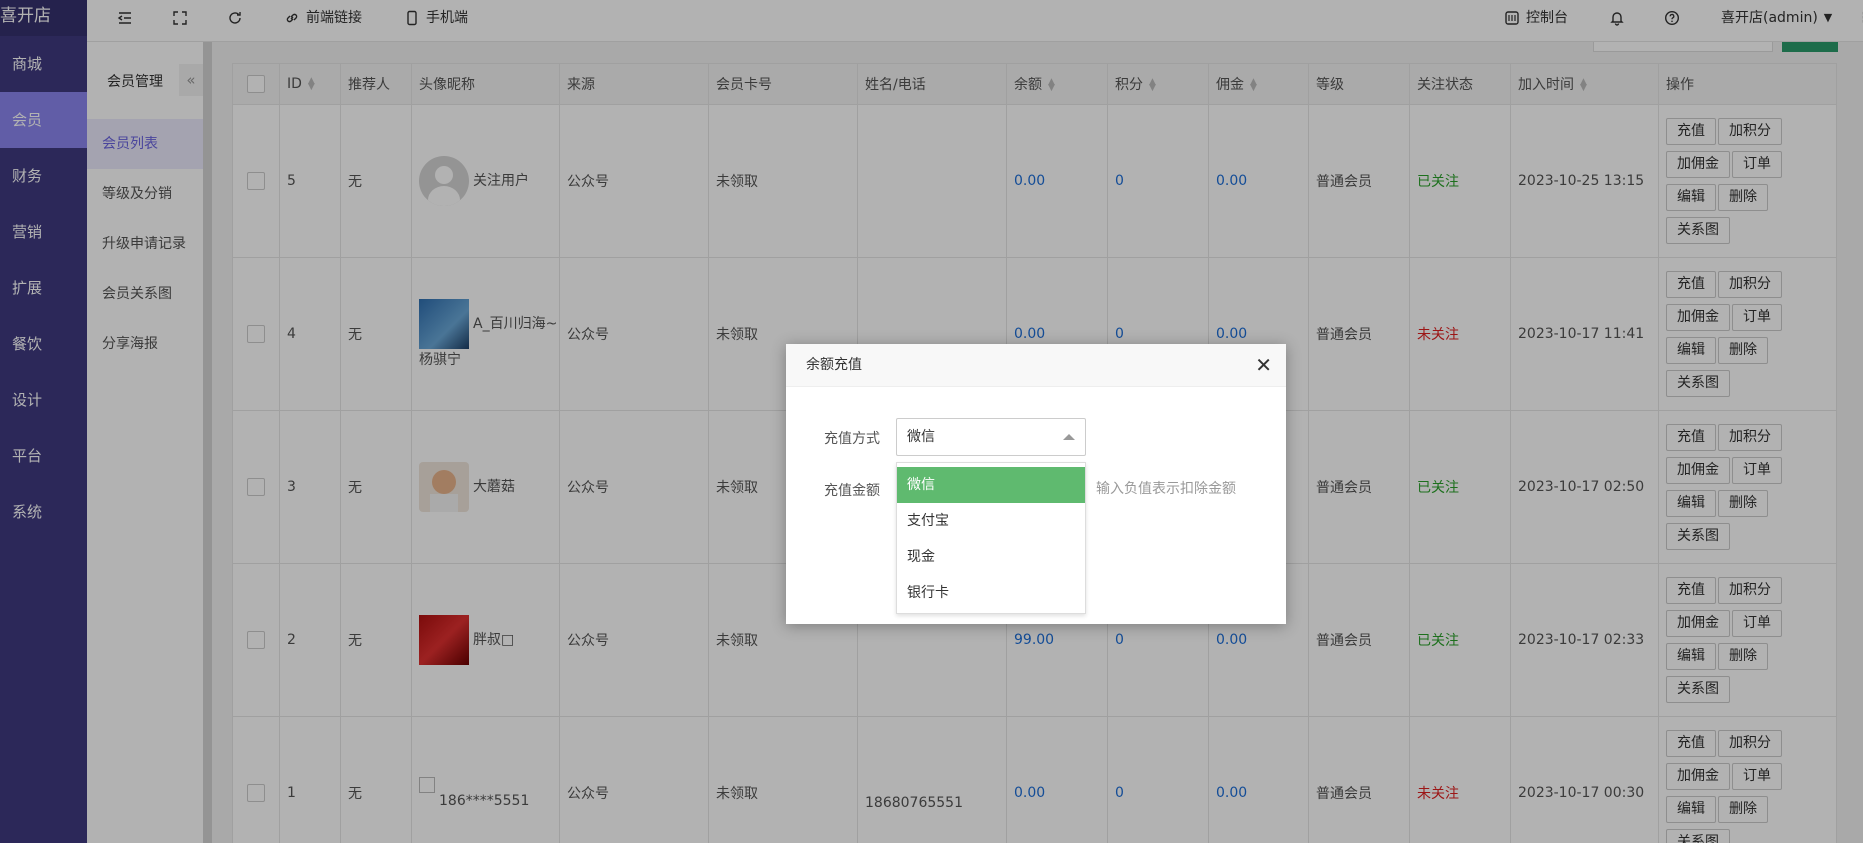 Image resolution: width=1863 pixels, height=843 pixels. Describe the element at coordinates (852, 439) in the screenshot. I see `method-label: 充值方式` at that location.